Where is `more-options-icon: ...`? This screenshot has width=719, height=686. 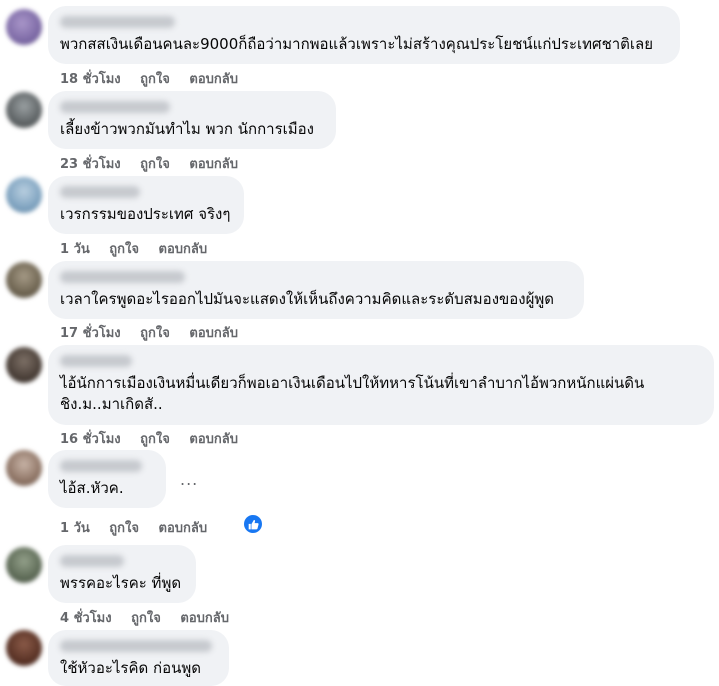
more-options-icon: ... is located at coordinates (189, 479).